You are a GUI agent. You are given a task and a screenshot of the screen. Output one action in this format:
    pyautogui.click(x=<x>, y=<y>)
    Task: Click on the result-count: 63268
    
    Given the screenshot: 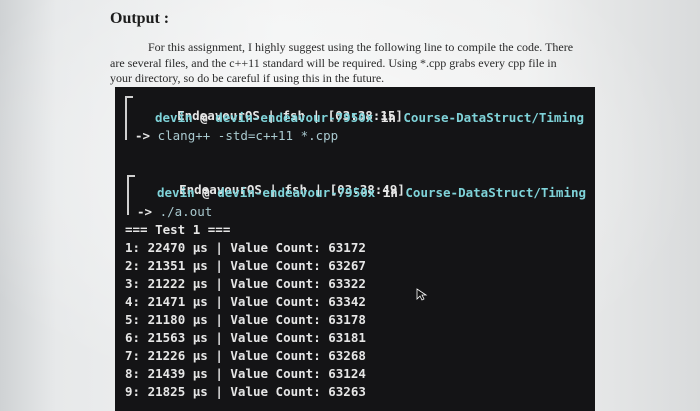 What is the action you would take?
    pyautogui.click(x=347, y=355)
    